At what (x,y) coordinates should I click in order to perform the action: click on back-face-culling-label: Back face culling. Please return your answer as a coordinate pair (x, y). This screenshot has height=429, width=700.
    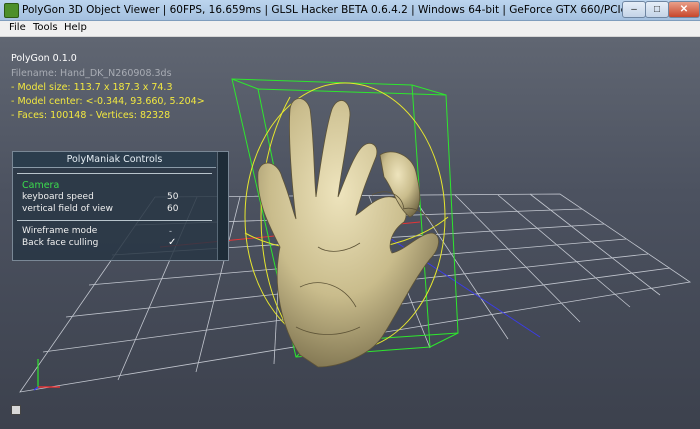
    Looking at the image, I should click on (60, 243).